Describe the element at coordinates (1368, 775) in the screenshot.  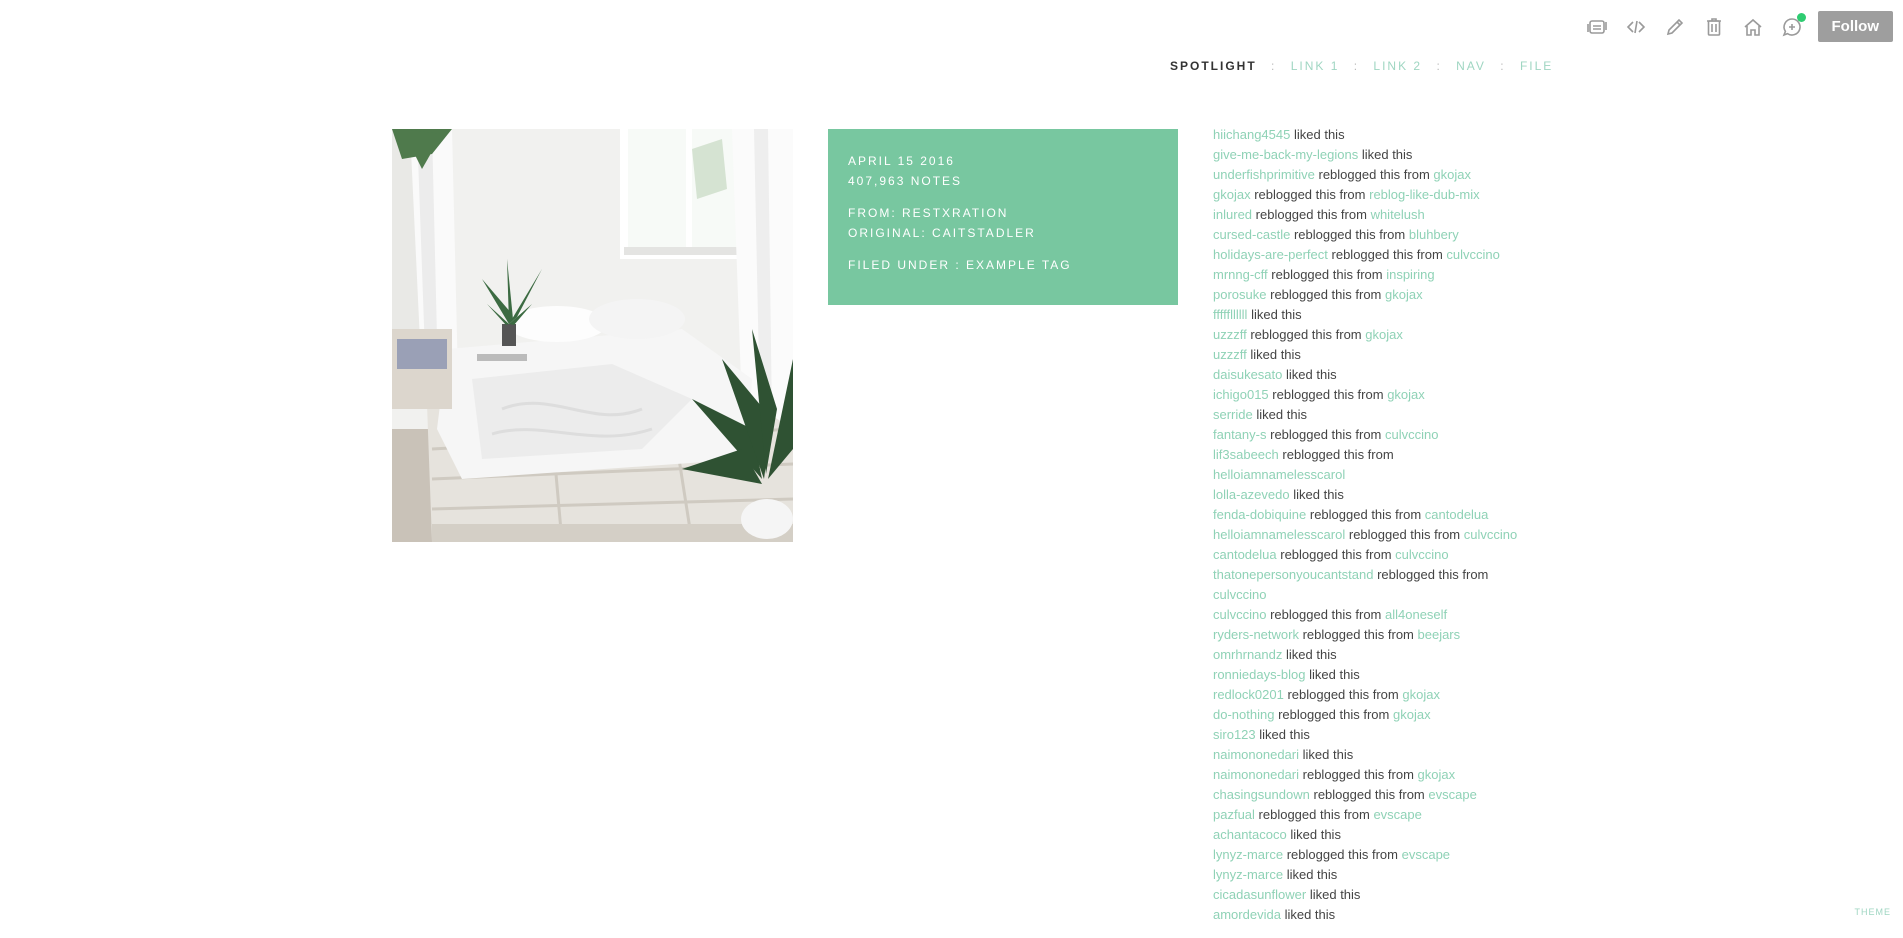
I see `list-item: naimononedari reblogged this from gkojax` at that location.